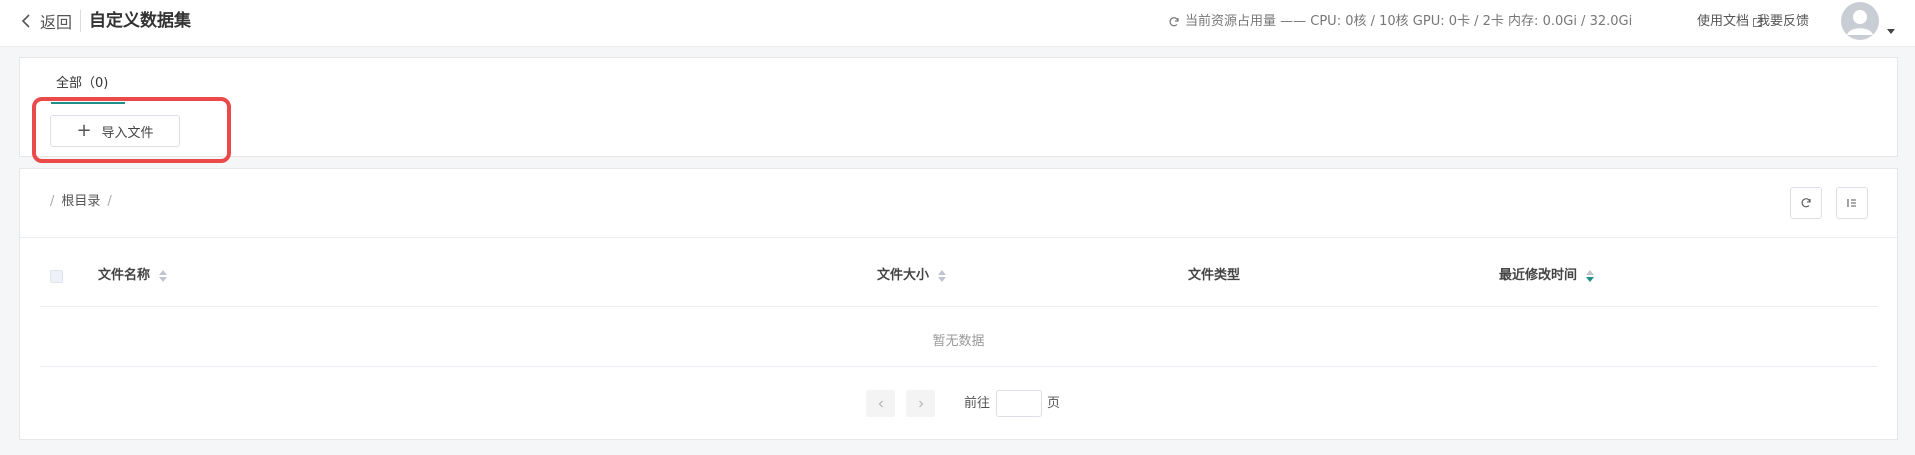 The height and width of the screenshot is (455, 1915). What do you see at coordinates (1860, 21) in the screenshot?
I see `user-avatar-icon` at bounding box center [1860, 21].